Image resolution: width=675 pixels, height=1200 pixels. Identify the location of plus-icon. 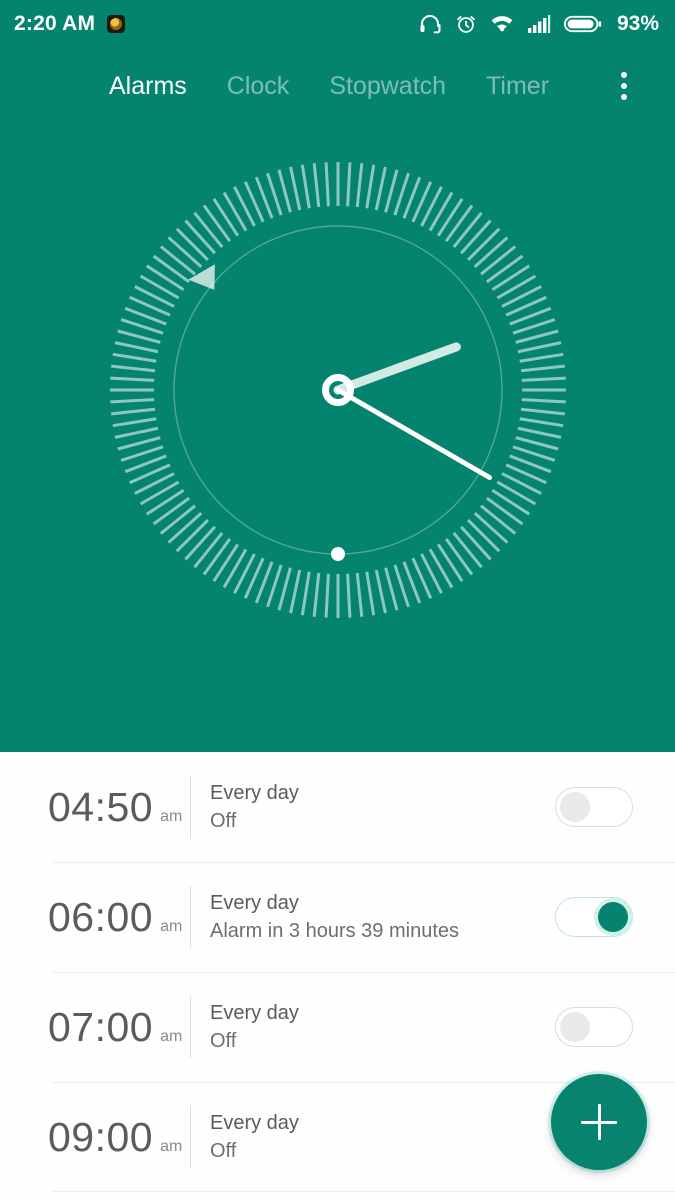
(599, 1122).